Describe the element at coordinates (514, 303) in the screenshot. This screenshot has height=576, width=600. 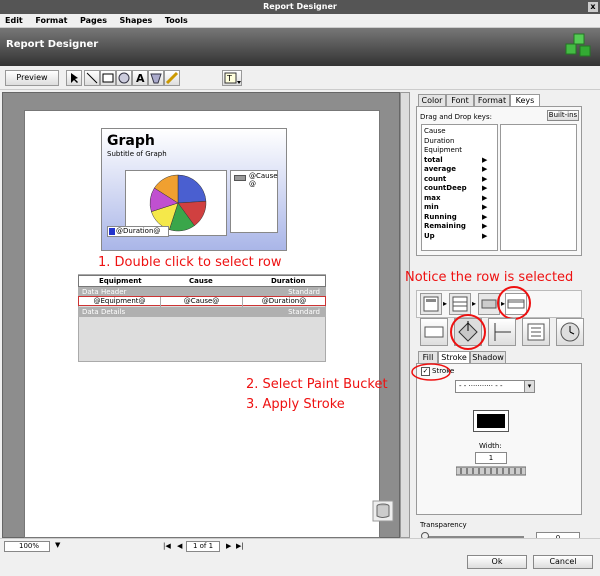
I see `selection-circle` at that location.